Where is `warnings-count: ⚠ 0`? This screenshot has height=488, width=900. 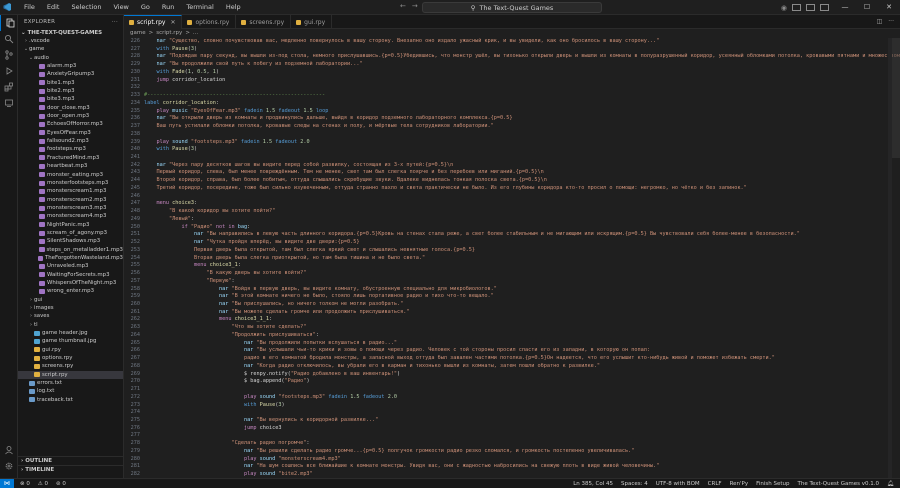 warnings-count: ⚠ 0 is located at coordinates (43, 484).